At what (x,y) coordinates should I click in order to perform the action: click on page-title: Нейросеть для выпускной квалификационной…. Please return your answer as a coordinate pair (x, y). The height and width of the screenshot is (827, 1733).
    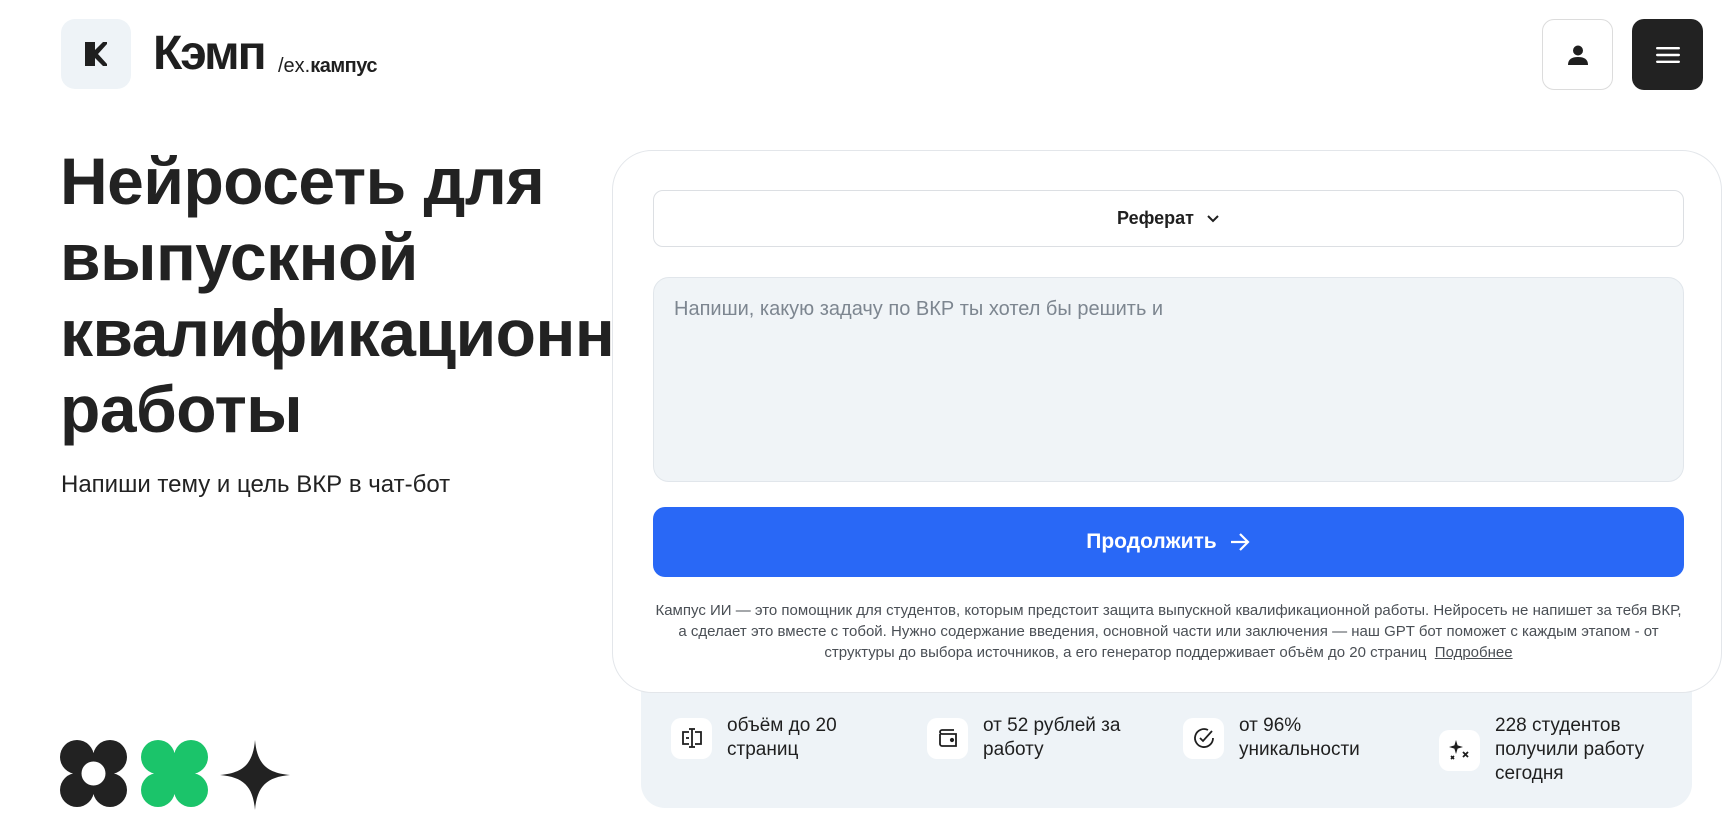
    Looking at the image, I should click on (340, 295).